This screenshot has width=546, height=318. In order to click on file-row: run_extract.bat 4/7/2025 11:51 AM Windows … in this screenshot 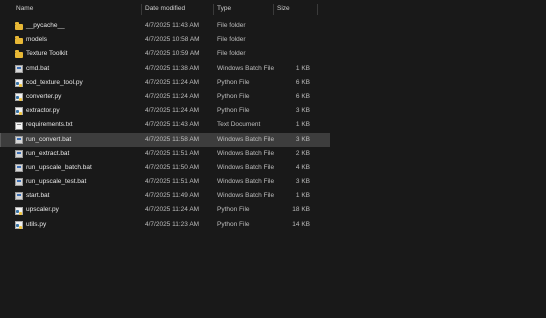, I will do `click(165, 154)`.